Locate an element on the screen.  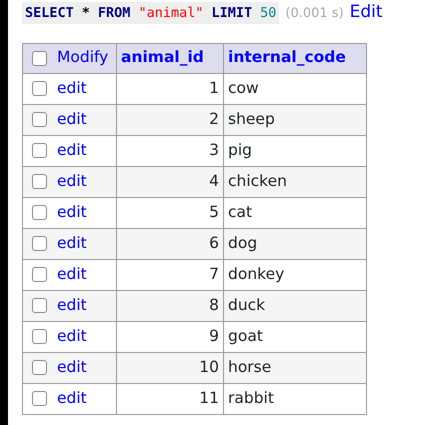
table-cell: 7 is located at coordinates (170, 274).